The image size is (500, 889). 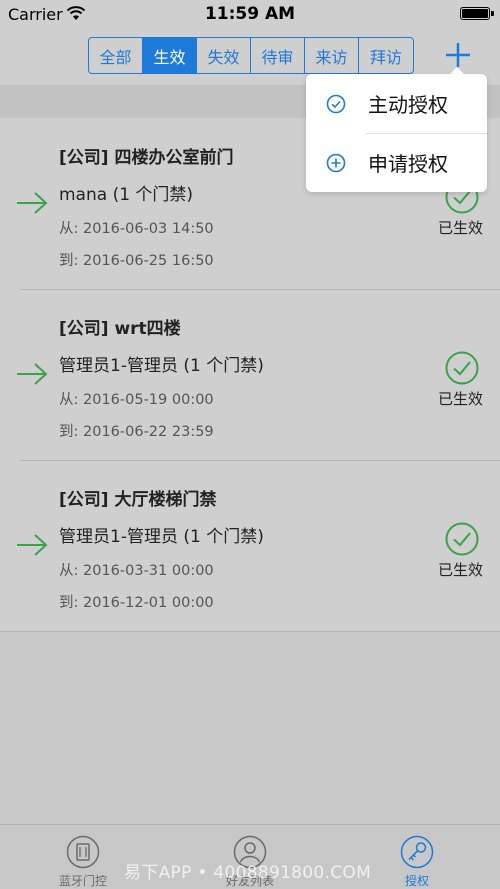 I want to click on key-icon, so click(x=417, y=852).